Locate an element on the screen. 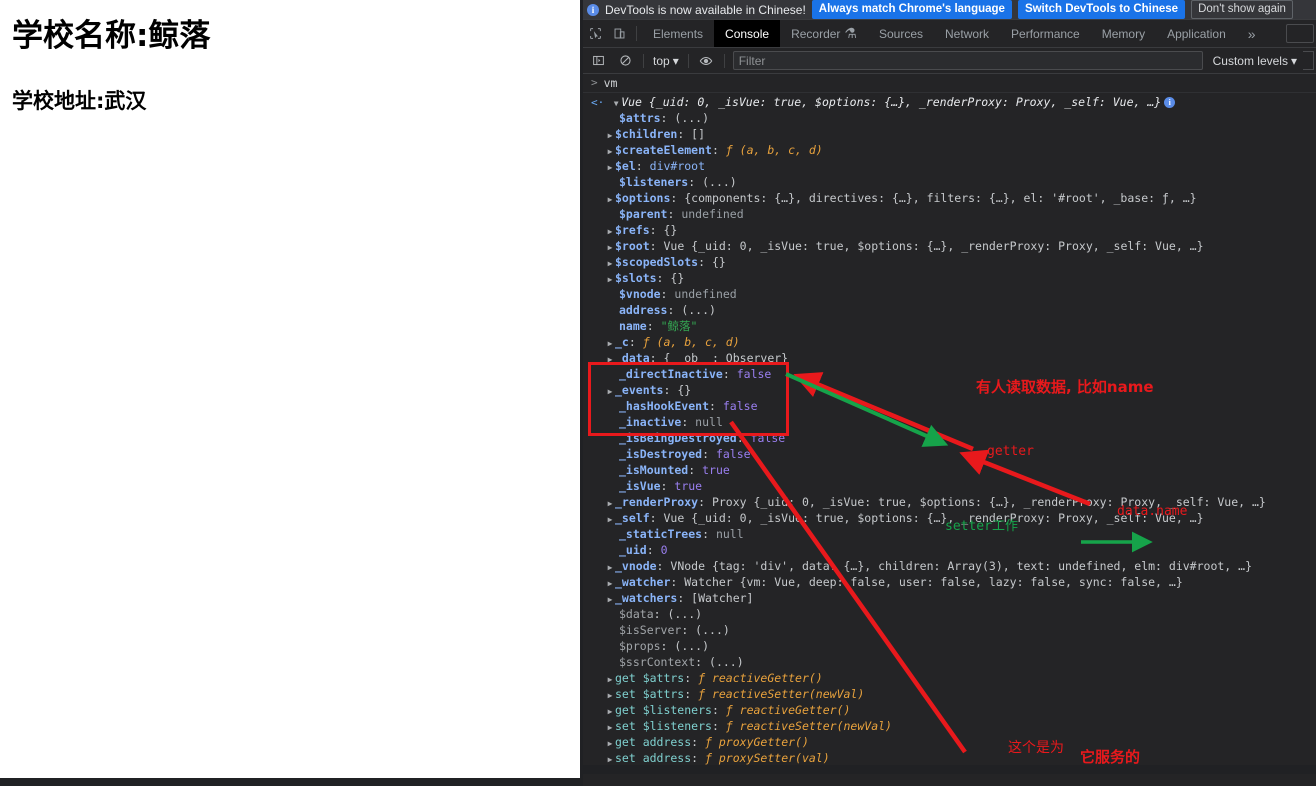  dont-show-again-button: Don't show again is located at coordinates (1242, 9).